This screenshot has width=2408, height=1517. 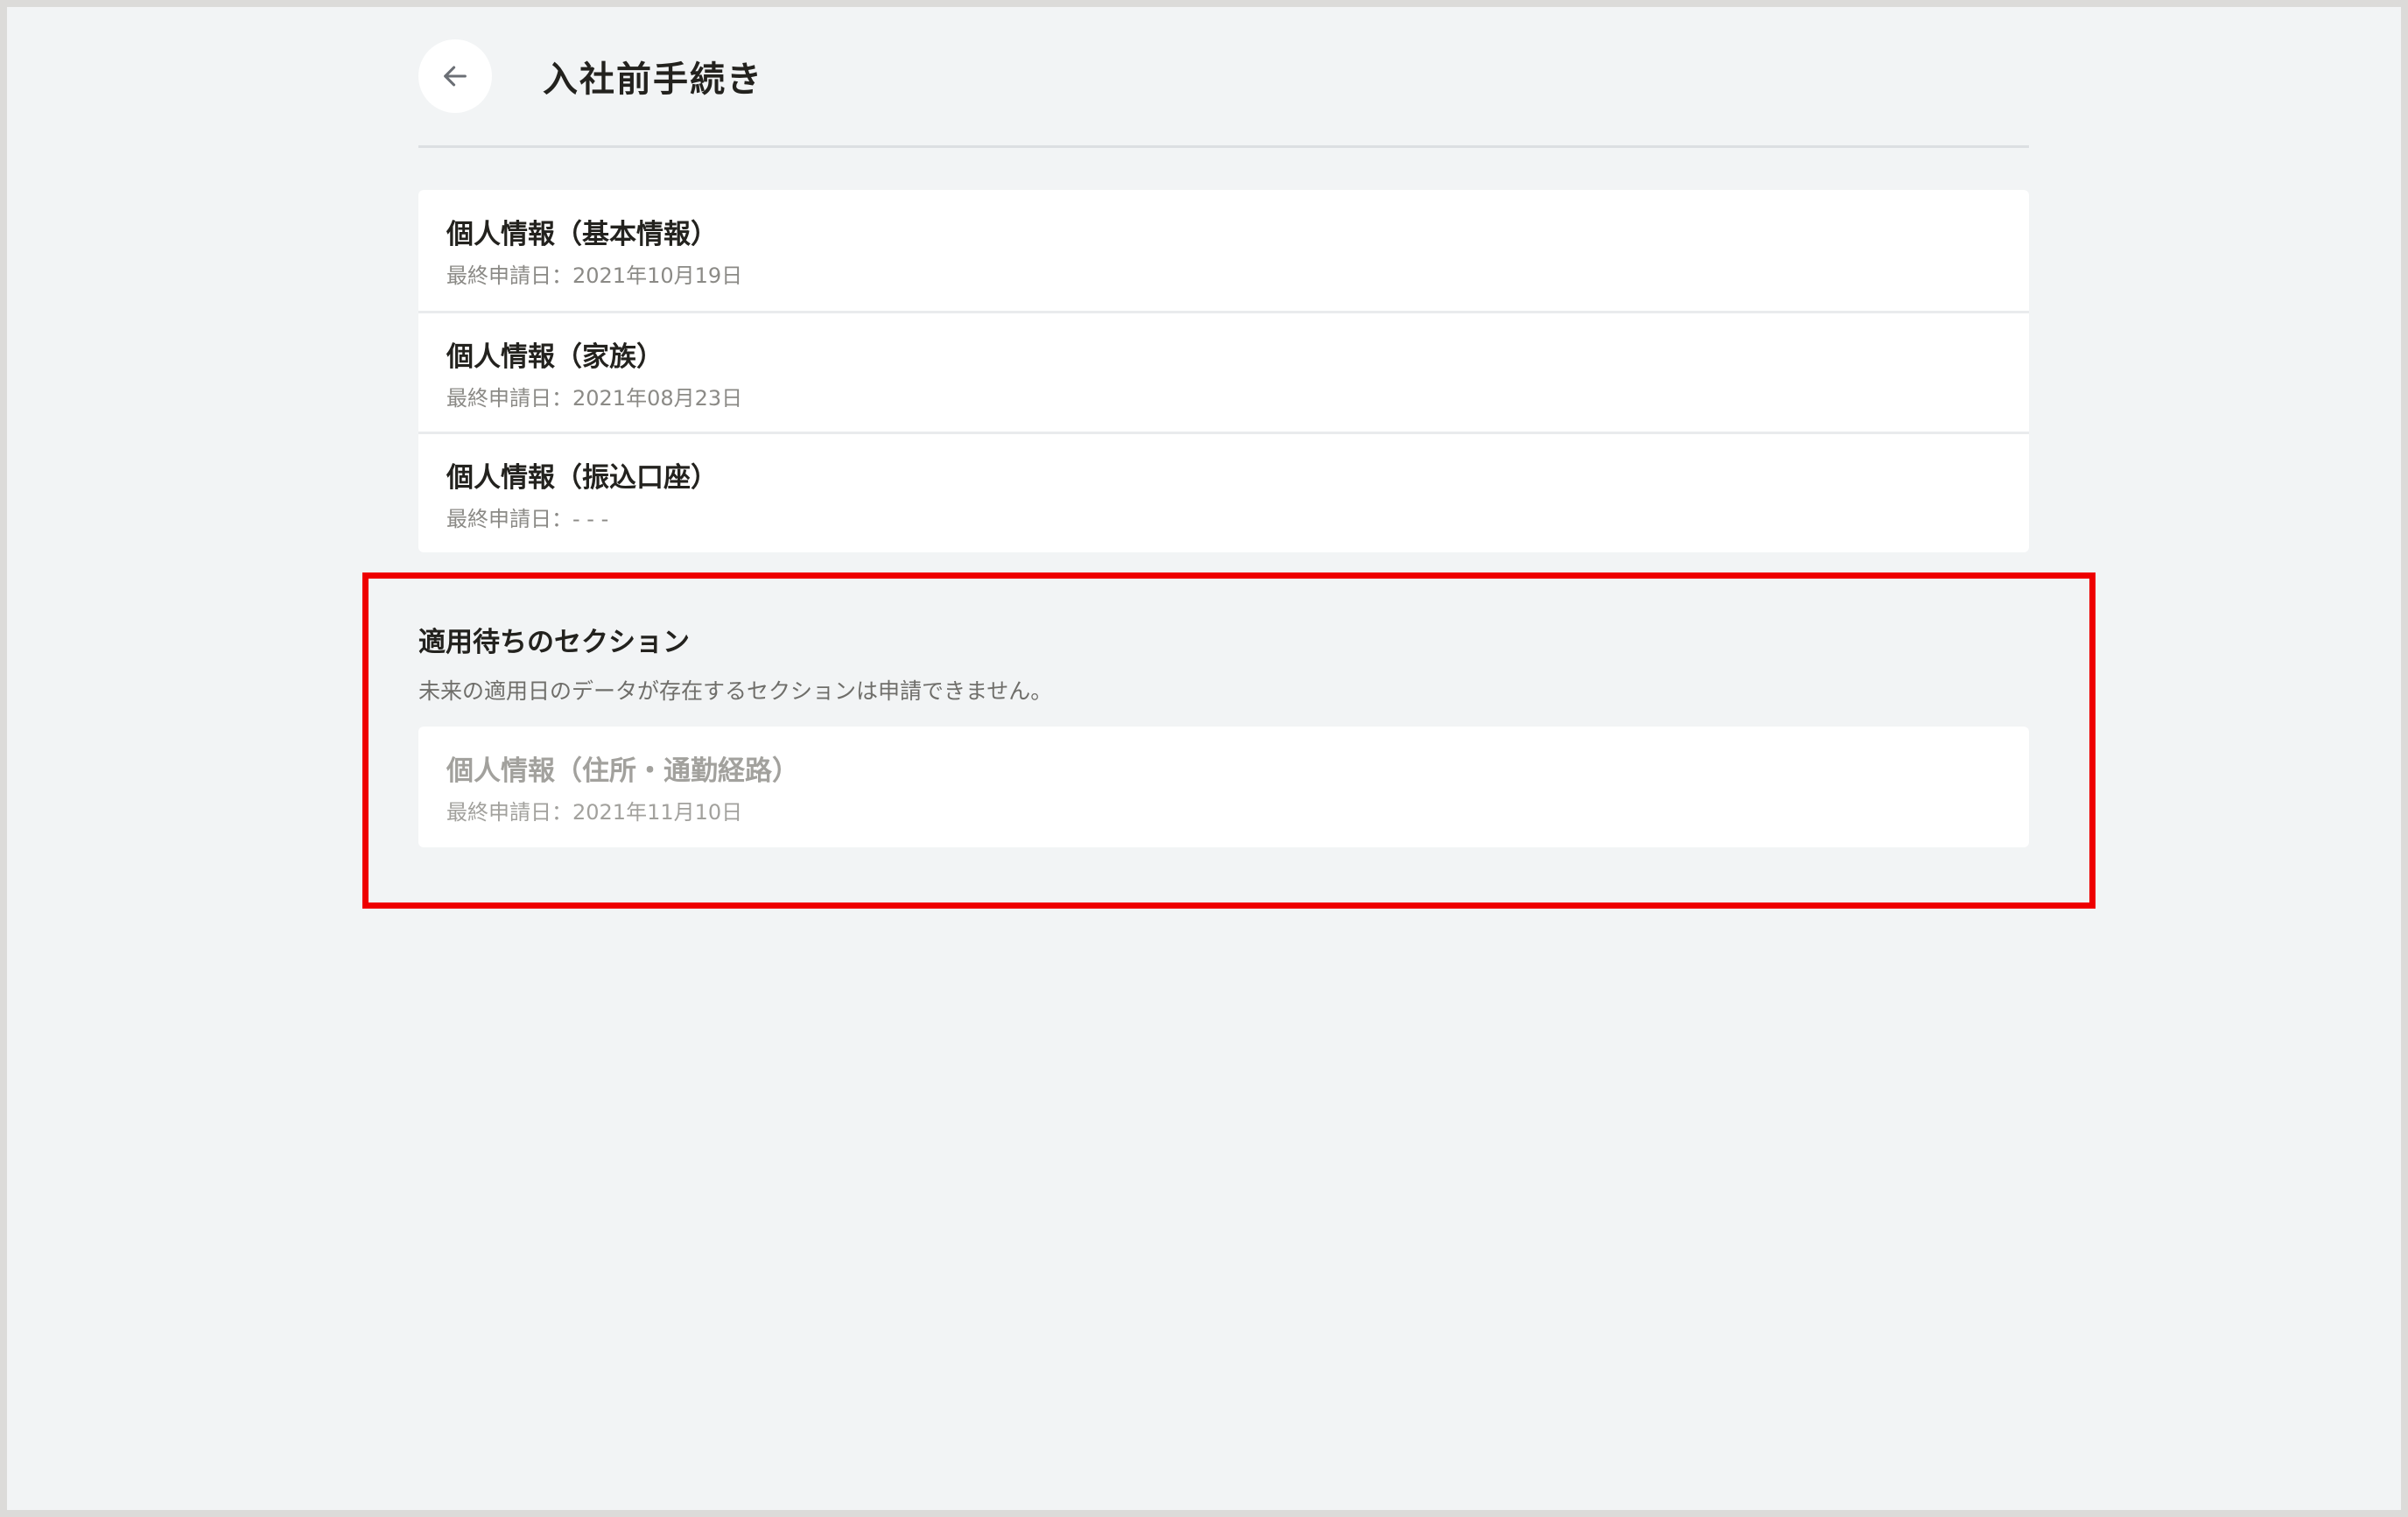 What do you see at coordinates (595, 398) in the screenshot?
I see `list-item-last-applied: 最終申請日：2021年08月23日` at bounding box center [595, 398].